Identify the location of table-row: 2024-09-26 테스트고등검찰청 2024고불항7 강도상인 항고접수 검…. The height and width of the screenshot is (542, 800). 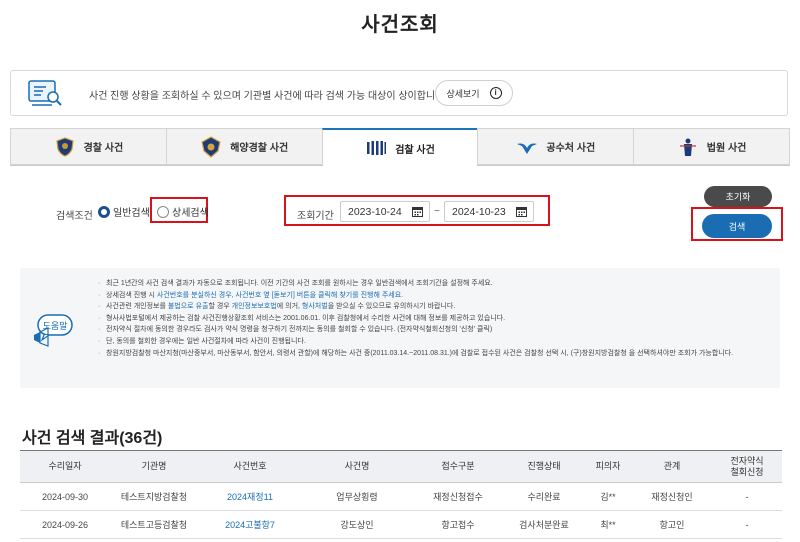
(401, 524).